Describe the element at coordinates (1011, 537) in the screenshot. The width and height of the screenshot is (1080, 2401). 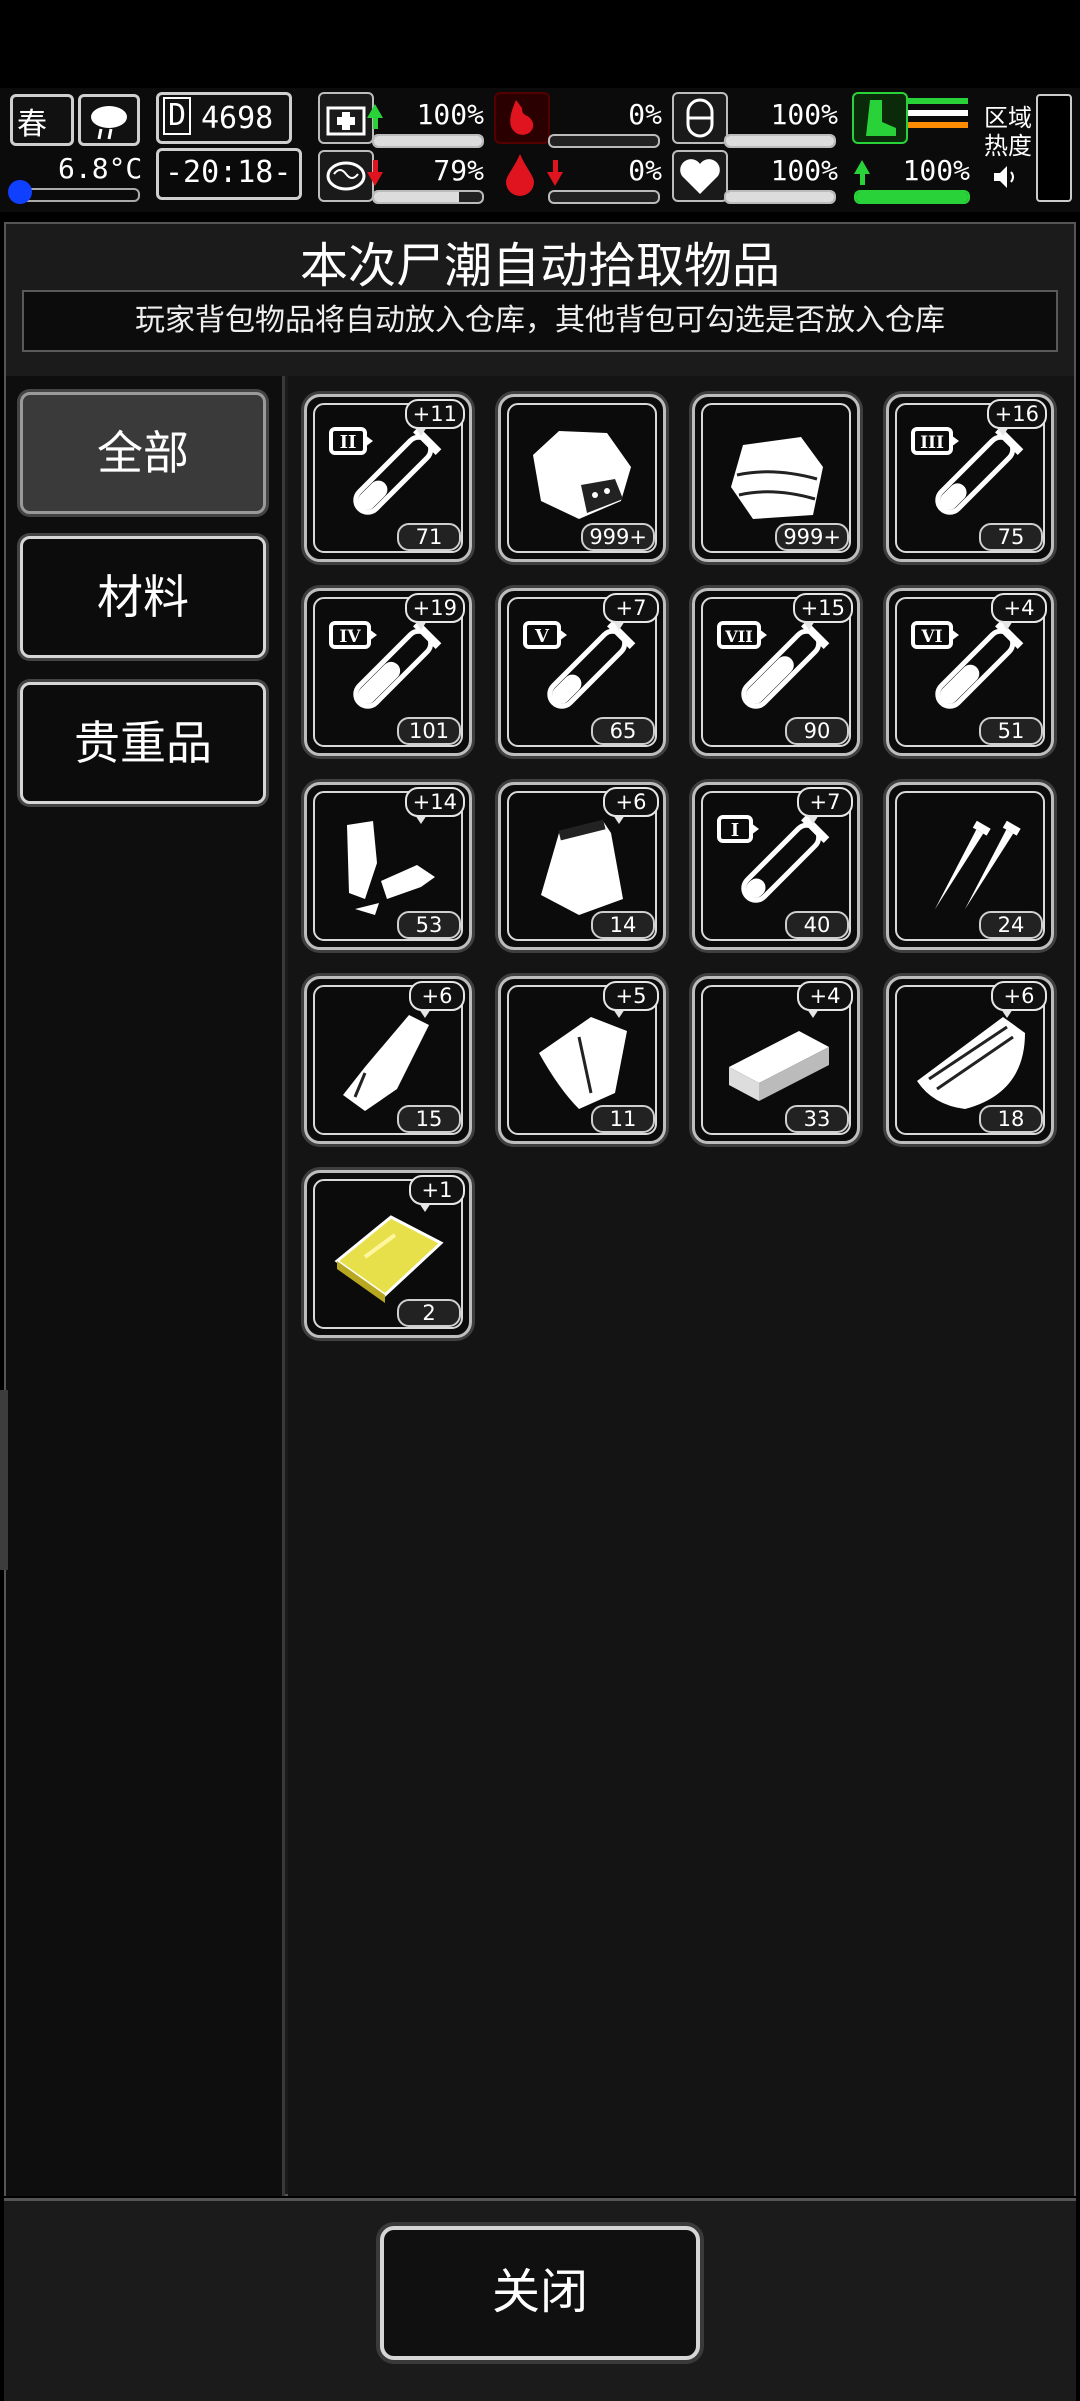
I see `item-count: 75` at that location.